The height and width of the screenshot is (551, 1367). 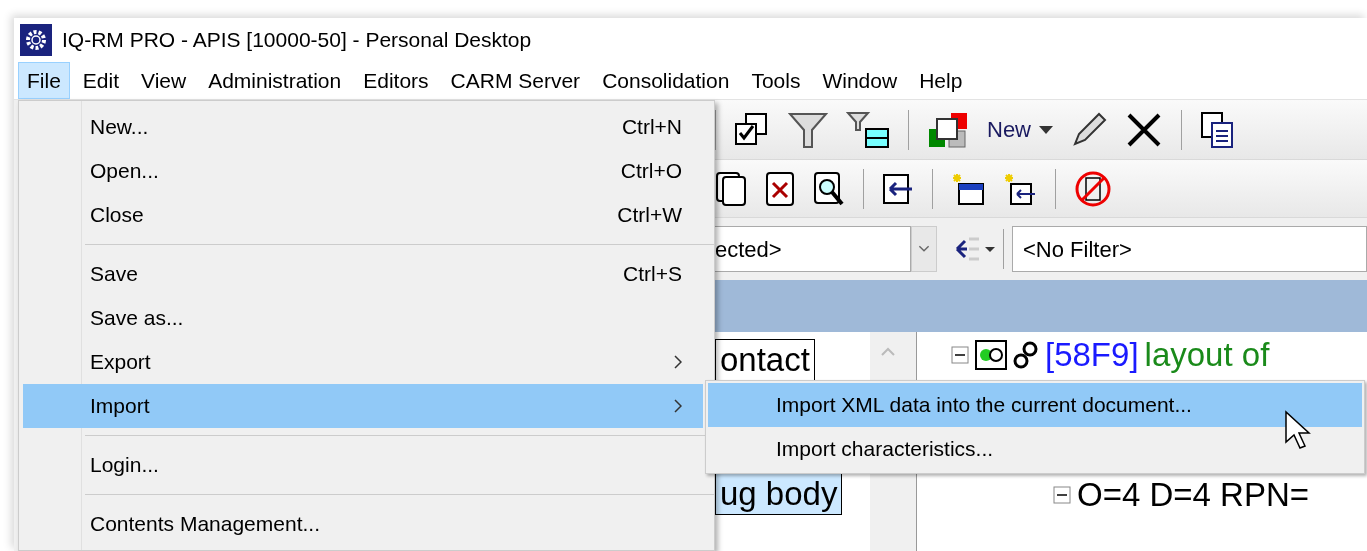 I want to click on menu-item: Tools, so click(x=776, y=80).